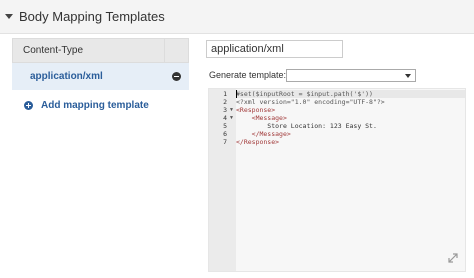  Describe the element at coordinates (95, 105) in the screenshot. I see `add-mapping-template-label: Add mapping template` at that location.